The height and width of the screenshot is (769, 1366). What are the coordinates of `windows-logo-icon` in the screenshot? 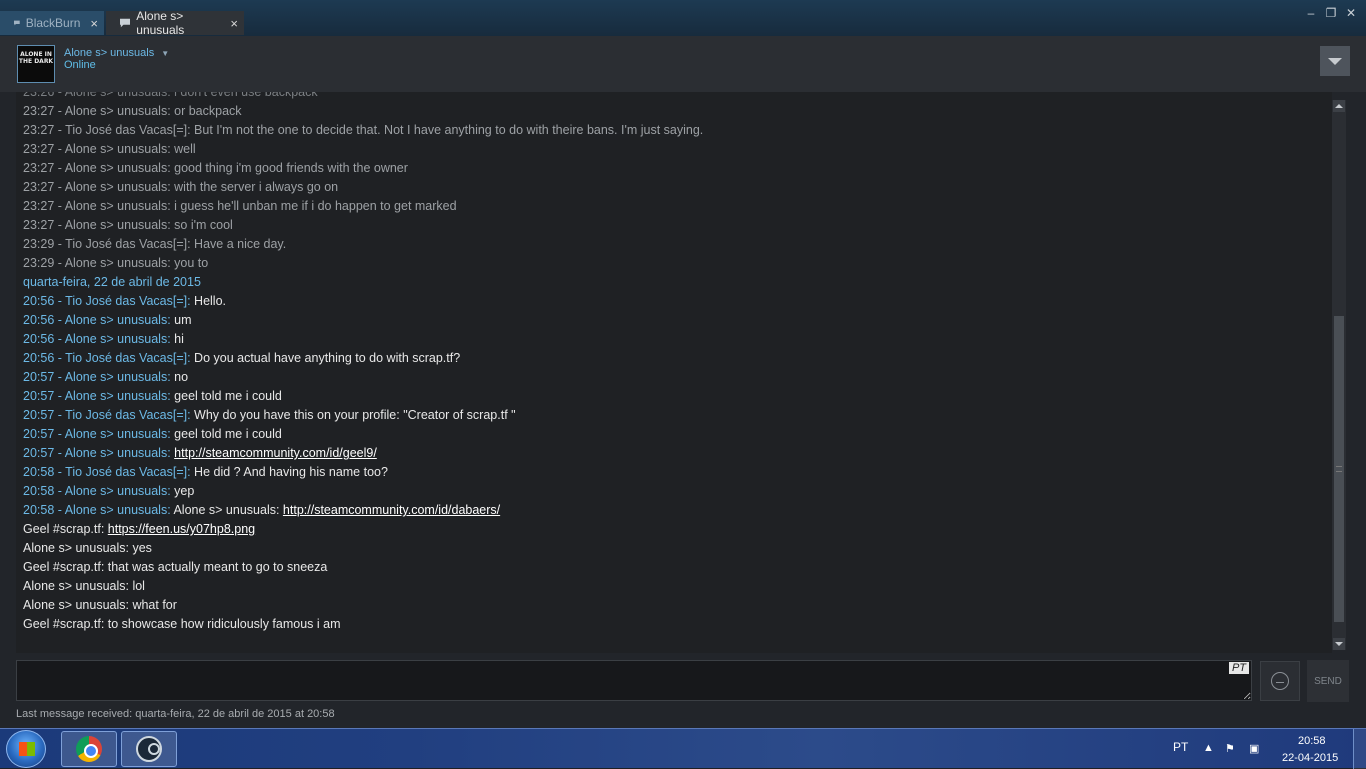 It's located at (27, 749).